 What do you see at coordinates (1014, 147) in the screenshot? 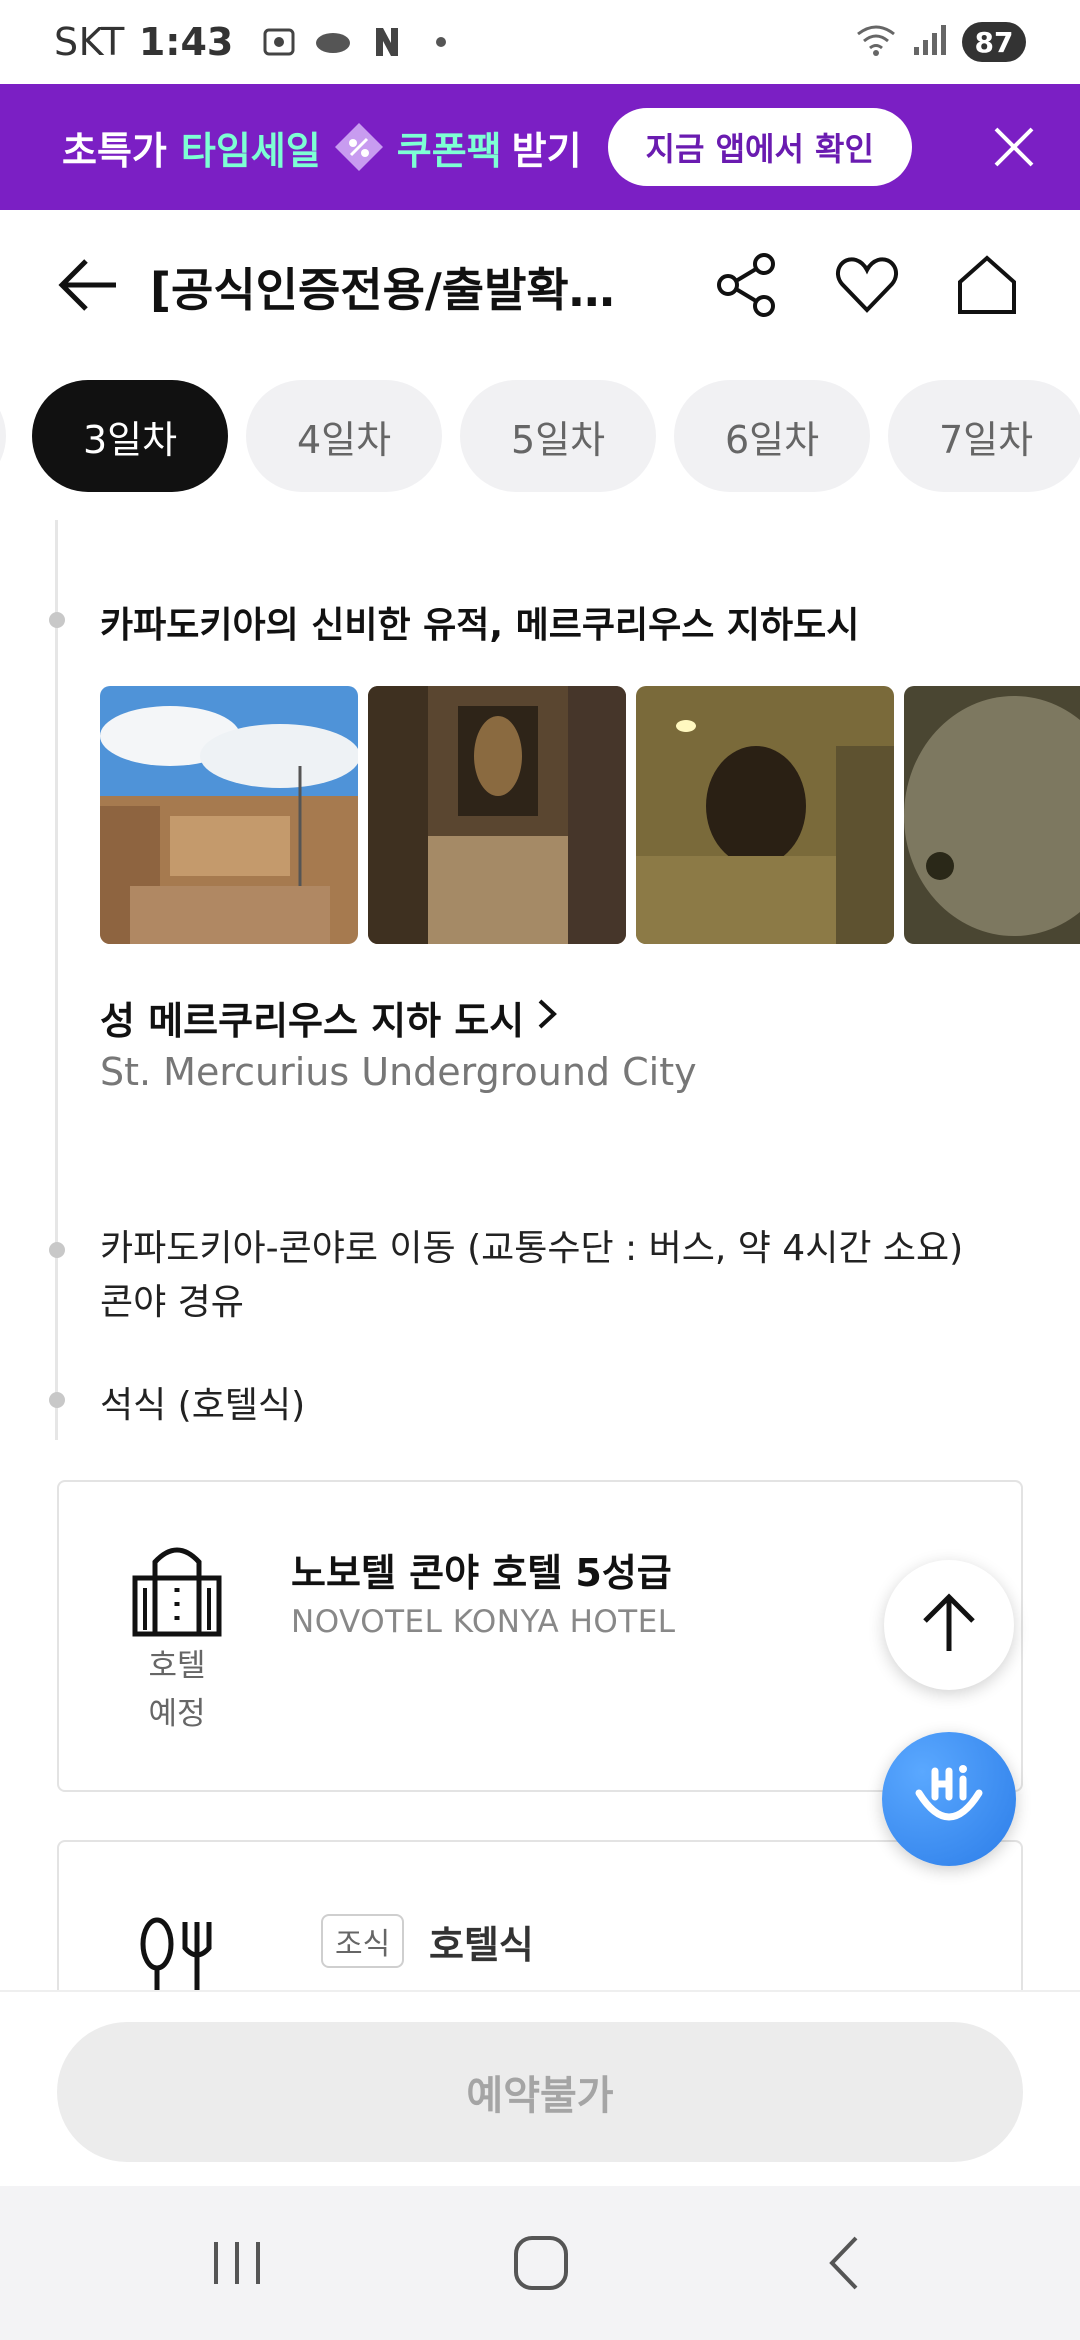
I see `close-icon` at bounding box center [1014, 147].